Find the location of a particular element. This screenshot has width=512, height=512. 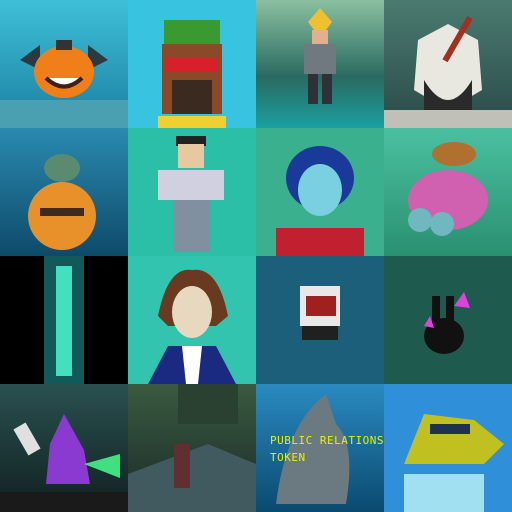

tile-shark: PUBLIC RELATIONS TOKEN is located at coordinates (320, 448).